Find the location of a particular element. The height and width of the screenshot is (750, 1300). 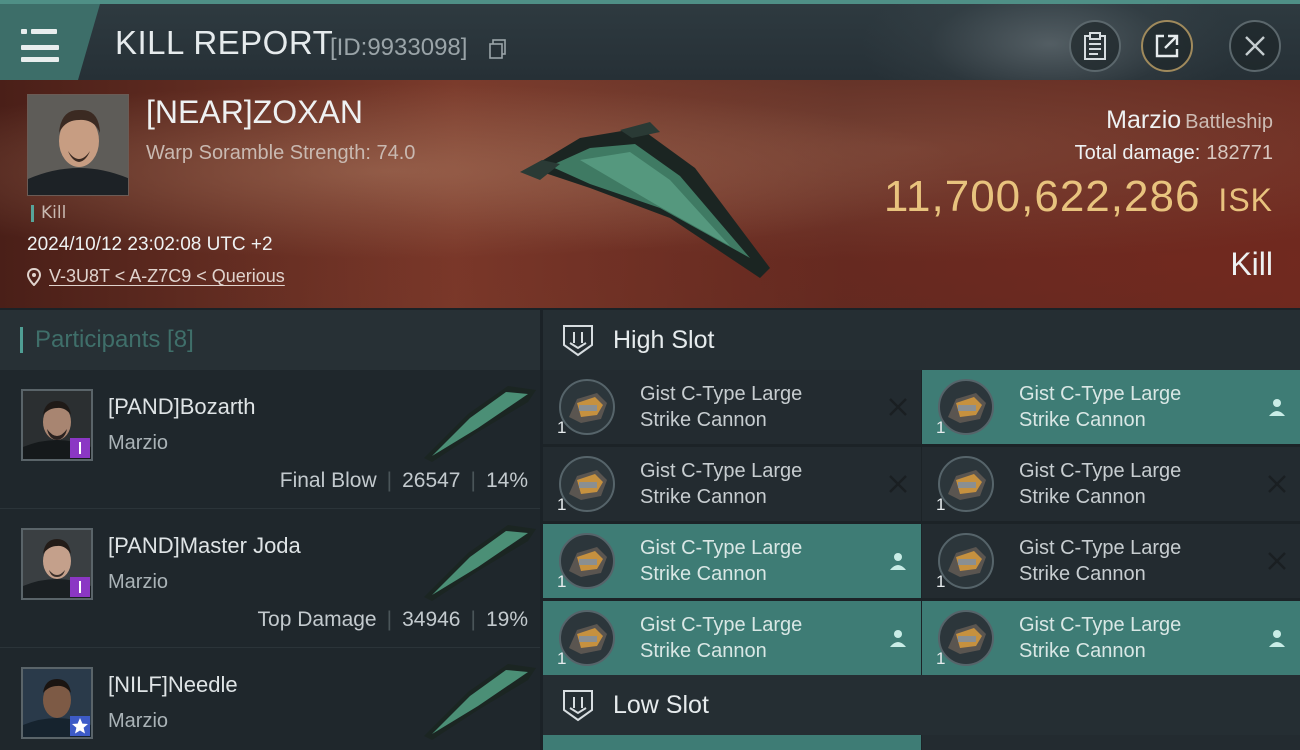

participant-name: [PAND]Bozarth is located at coordinates (182, 407).